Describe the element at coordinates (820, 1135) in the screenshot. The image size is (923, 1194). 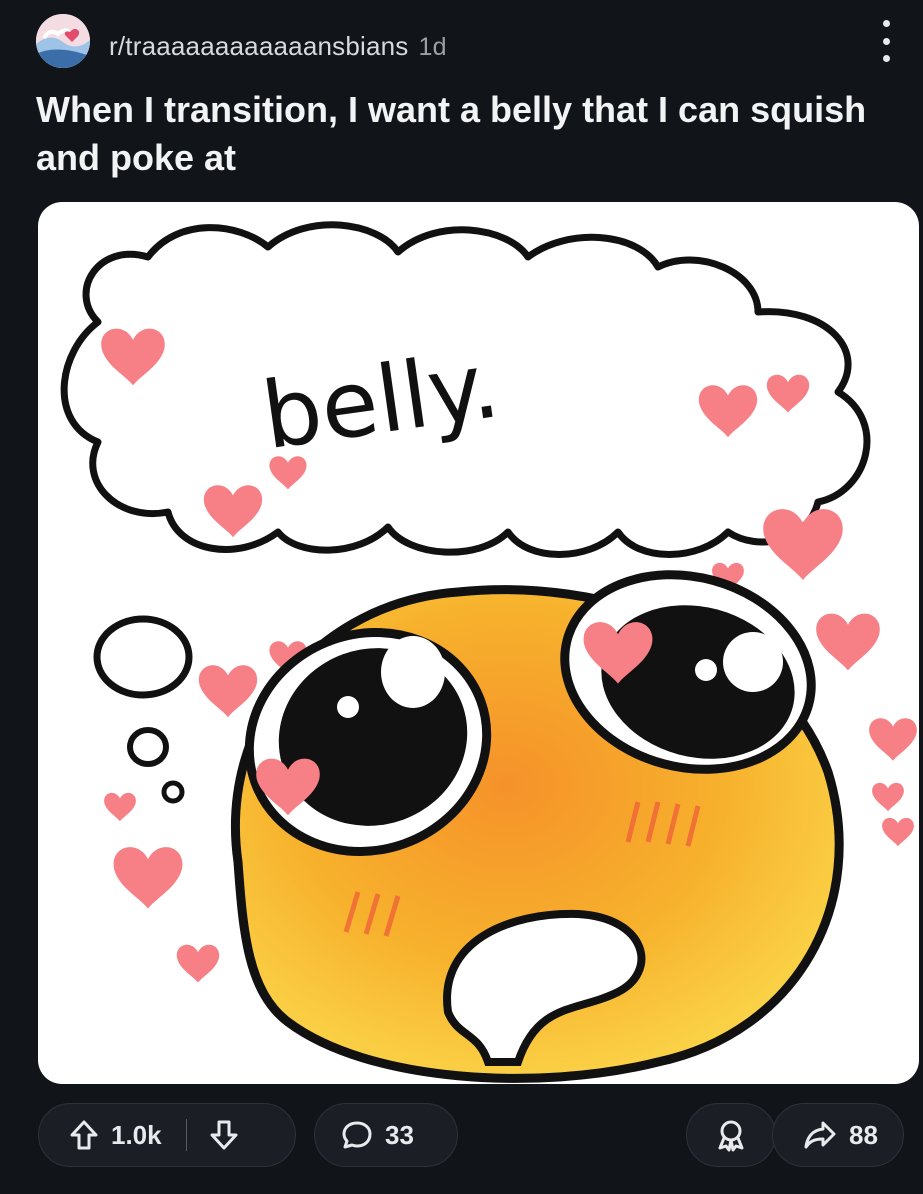
I see `share-arrow-icon` at that location.